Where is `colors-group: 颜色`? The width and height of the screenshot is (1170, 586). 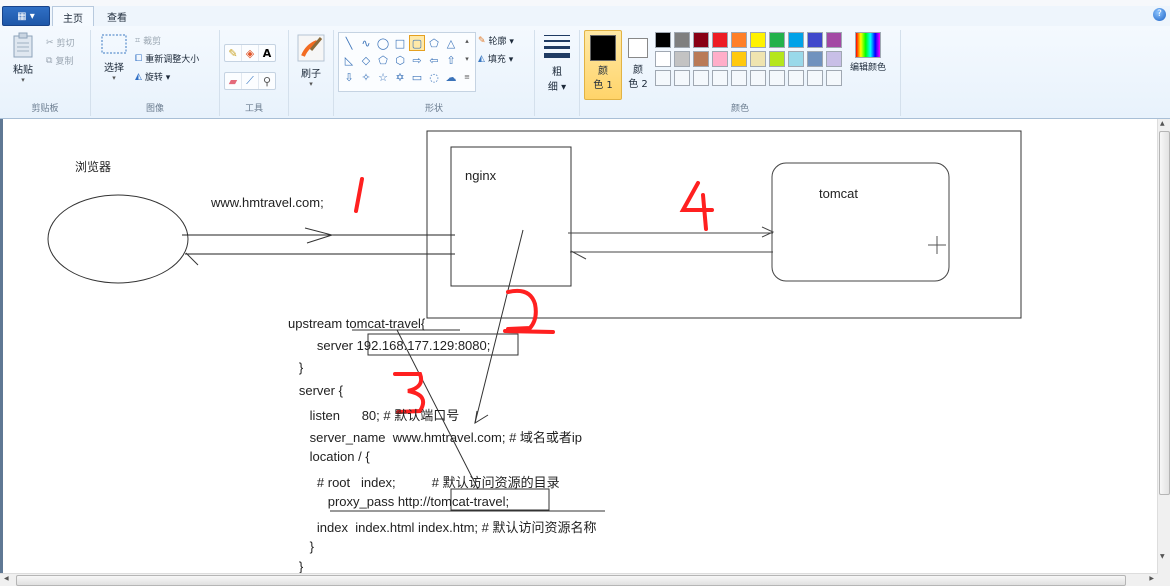
colors-group: 颜色 is located at coordinates (740, 73).